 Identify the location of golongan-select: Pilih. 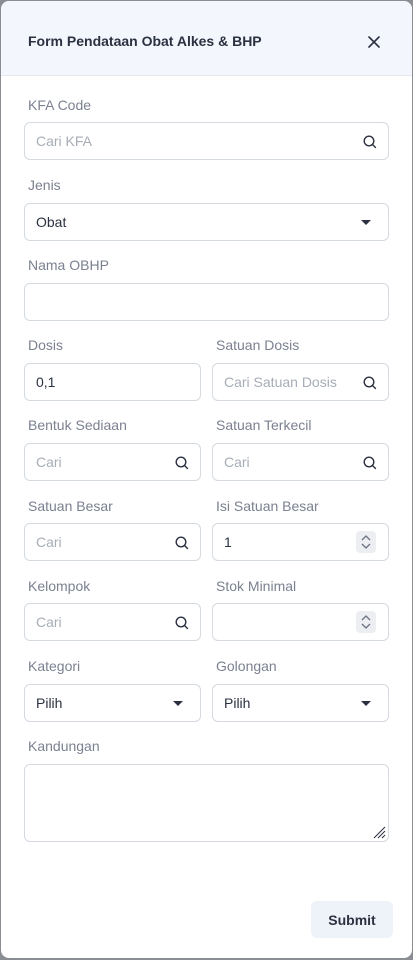
(300, 703).